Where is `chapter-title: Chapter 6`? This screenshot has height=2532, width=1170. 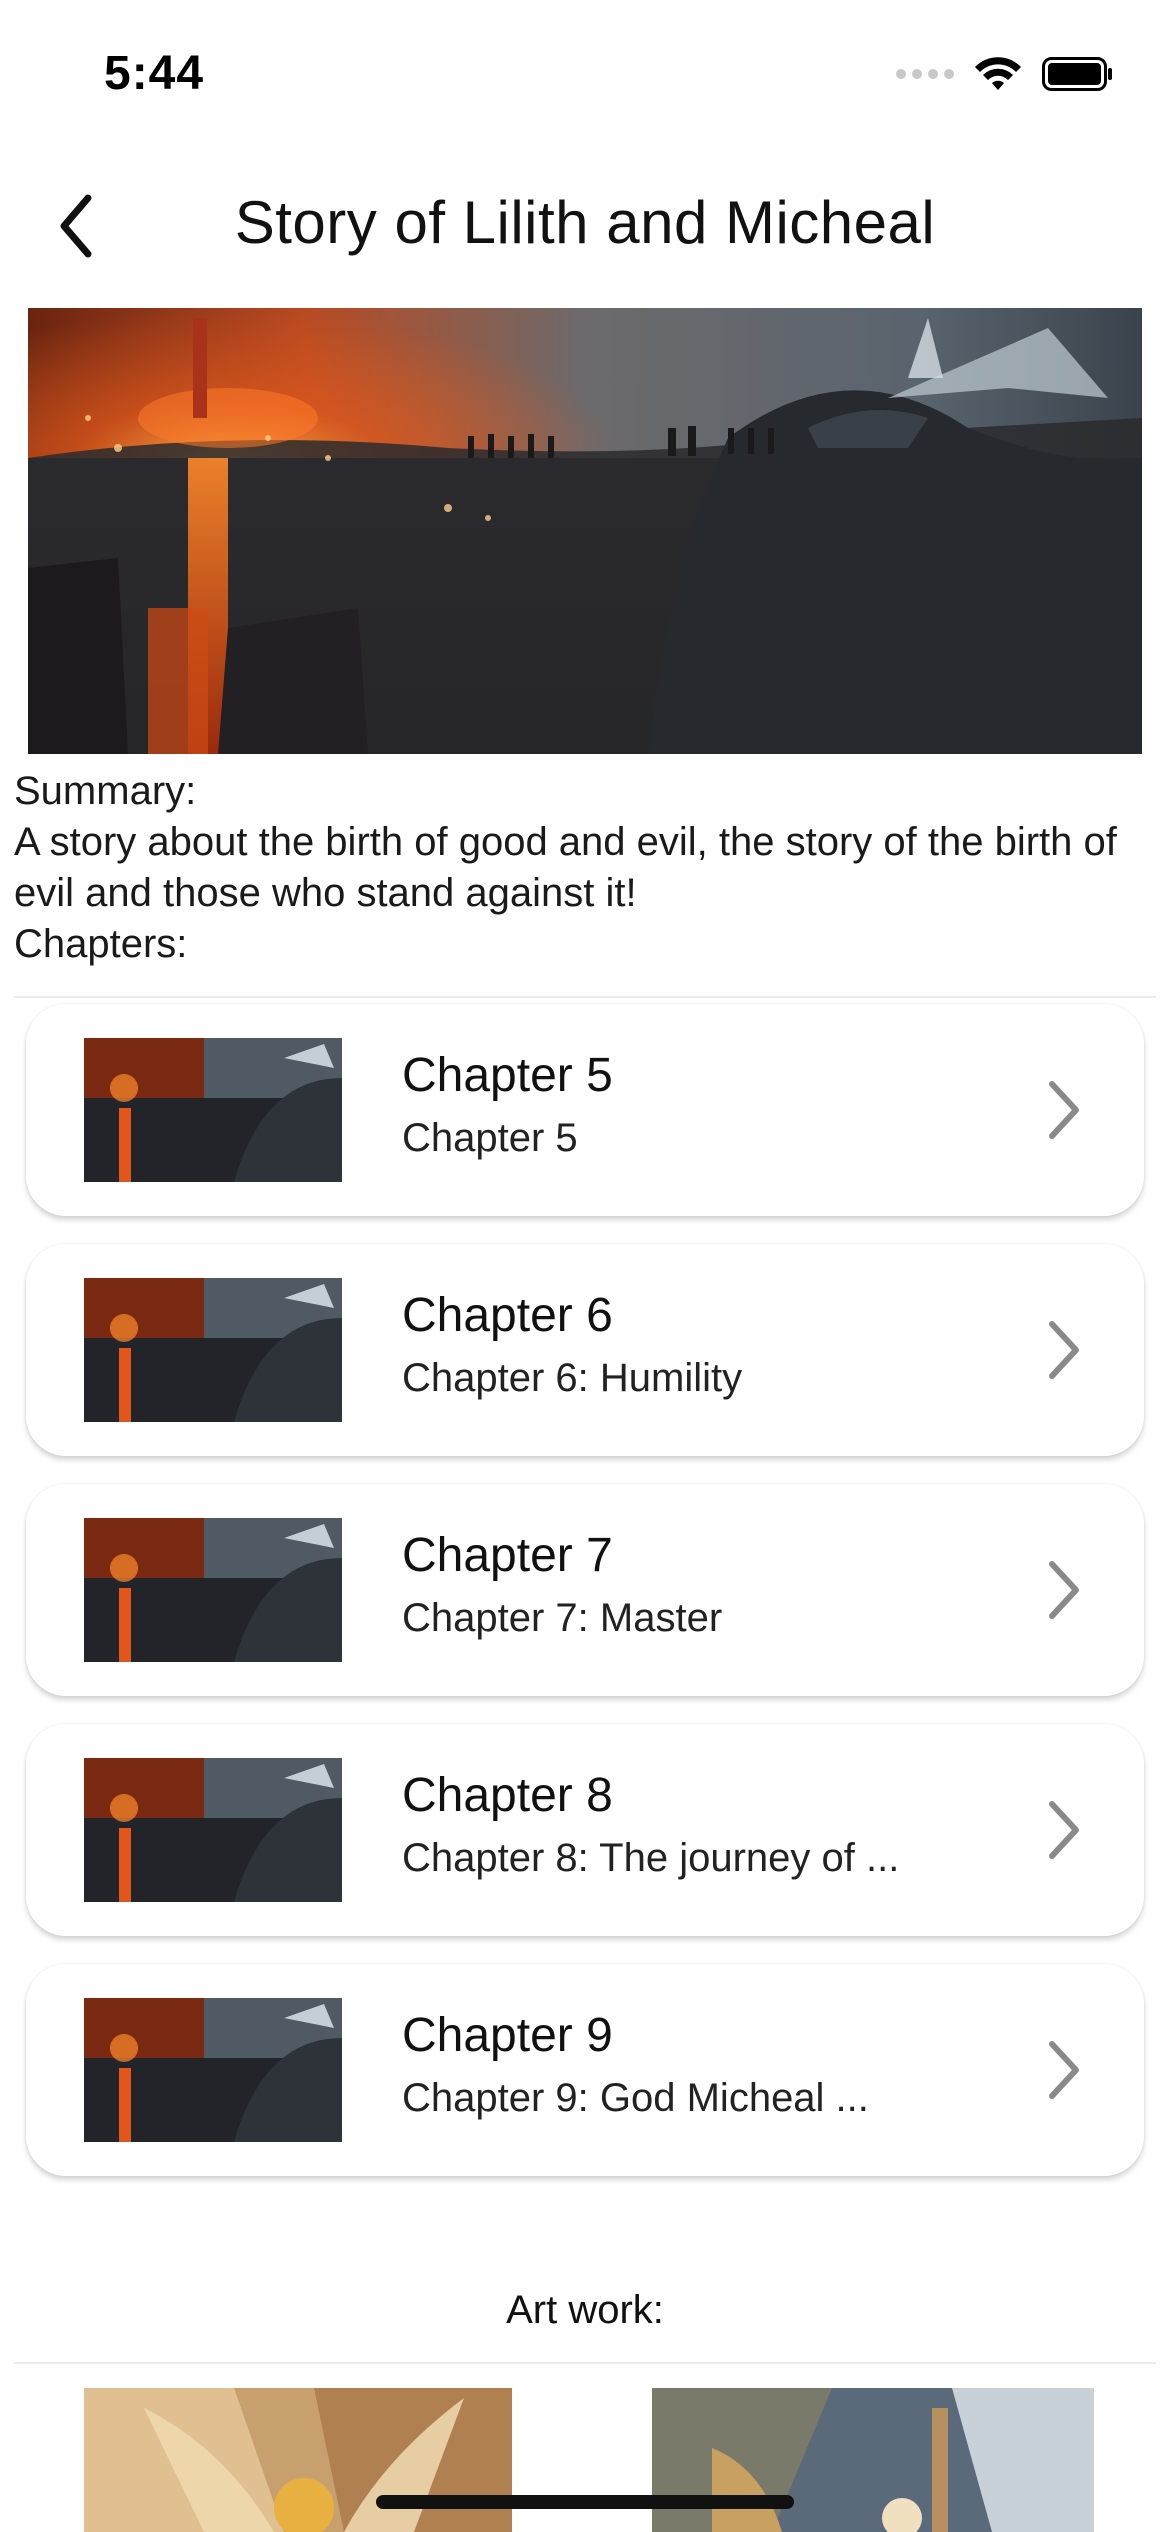
chapter-title: Chapter 6 is located at coordinates (507, 1315).